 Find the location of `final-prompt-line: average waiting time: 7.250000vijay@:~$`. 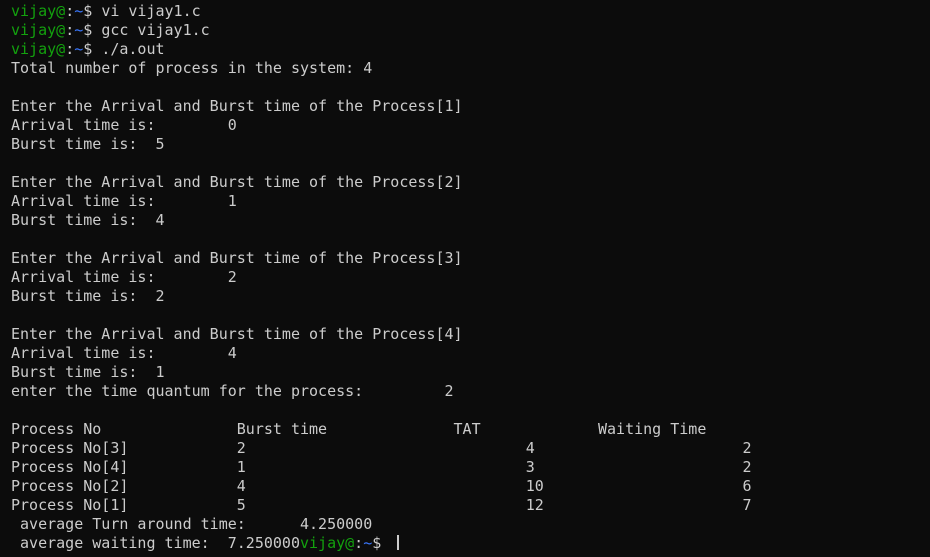

final-prompt-line: average waiting time: 7.250000vijay@:~$ is located at coordinates (470, 543).